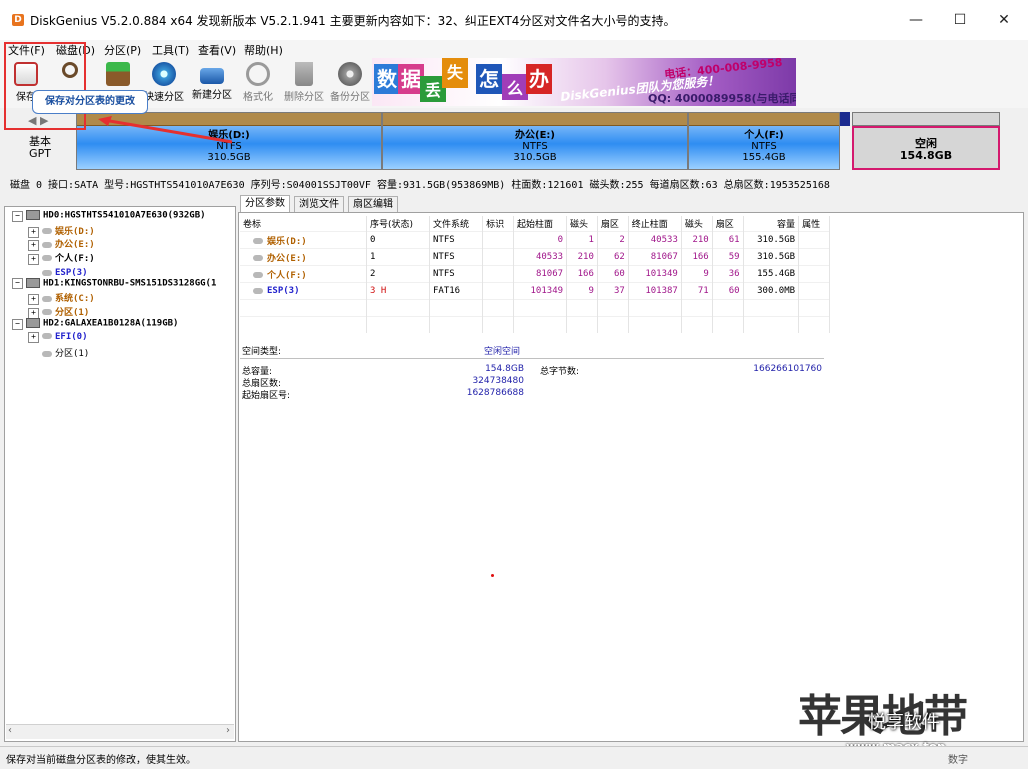 This screenshot has width=1028, height=769. I want to click on table-row: 娱乐(D:) 0 NTFS 0 1 2 40533 210 61 310.5GB, so click(535, 240).